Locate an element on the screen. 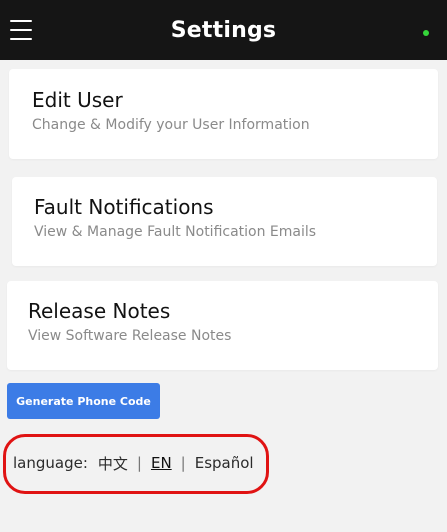 The height and width of the screenshot is (532, 447). card-title: Fault Notifications is located at coordinates (124, 207).